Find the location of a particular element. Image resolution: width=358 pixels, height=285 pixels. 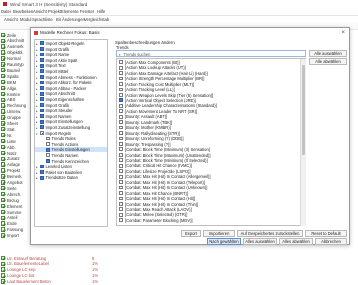

export-button: Export is located at coordinates (191, 233).